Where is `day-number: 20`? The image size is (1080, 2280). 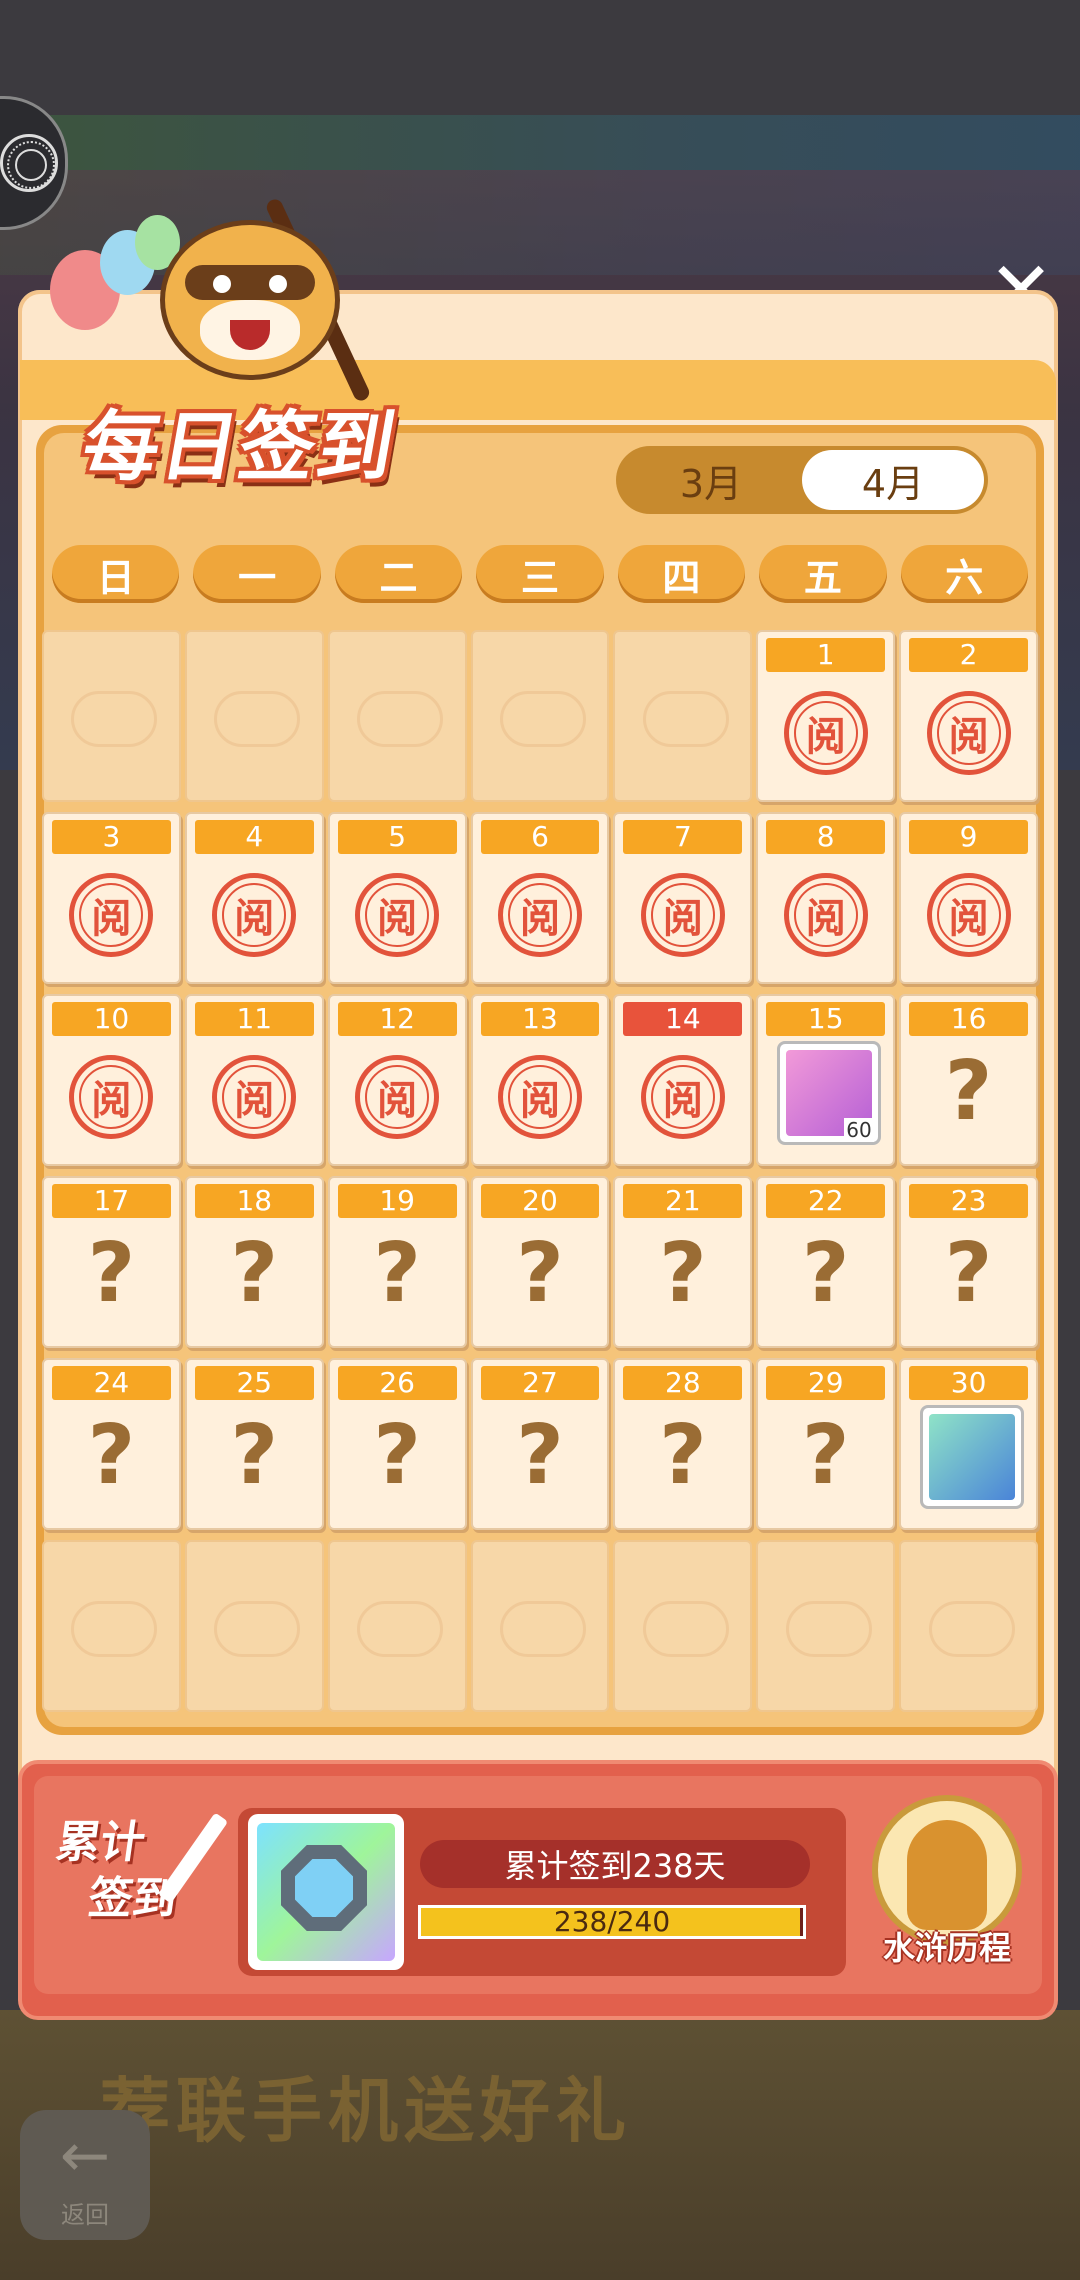
day-number: 20 is located at coordinates (540, 1201).